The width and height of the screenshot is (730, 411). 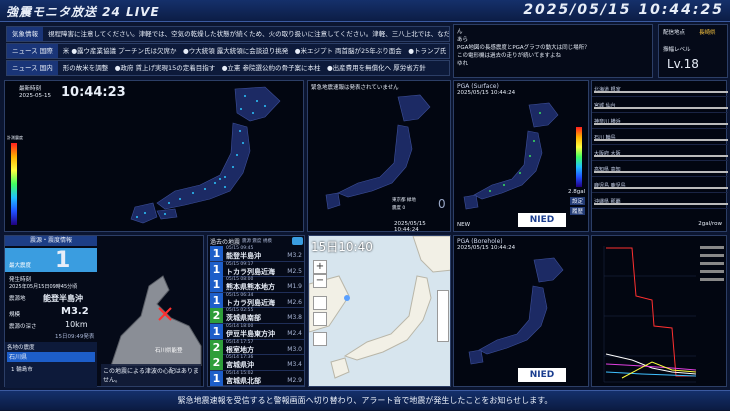 I want to click on pref-title: 各地の震度, so click(x=21, y=348).